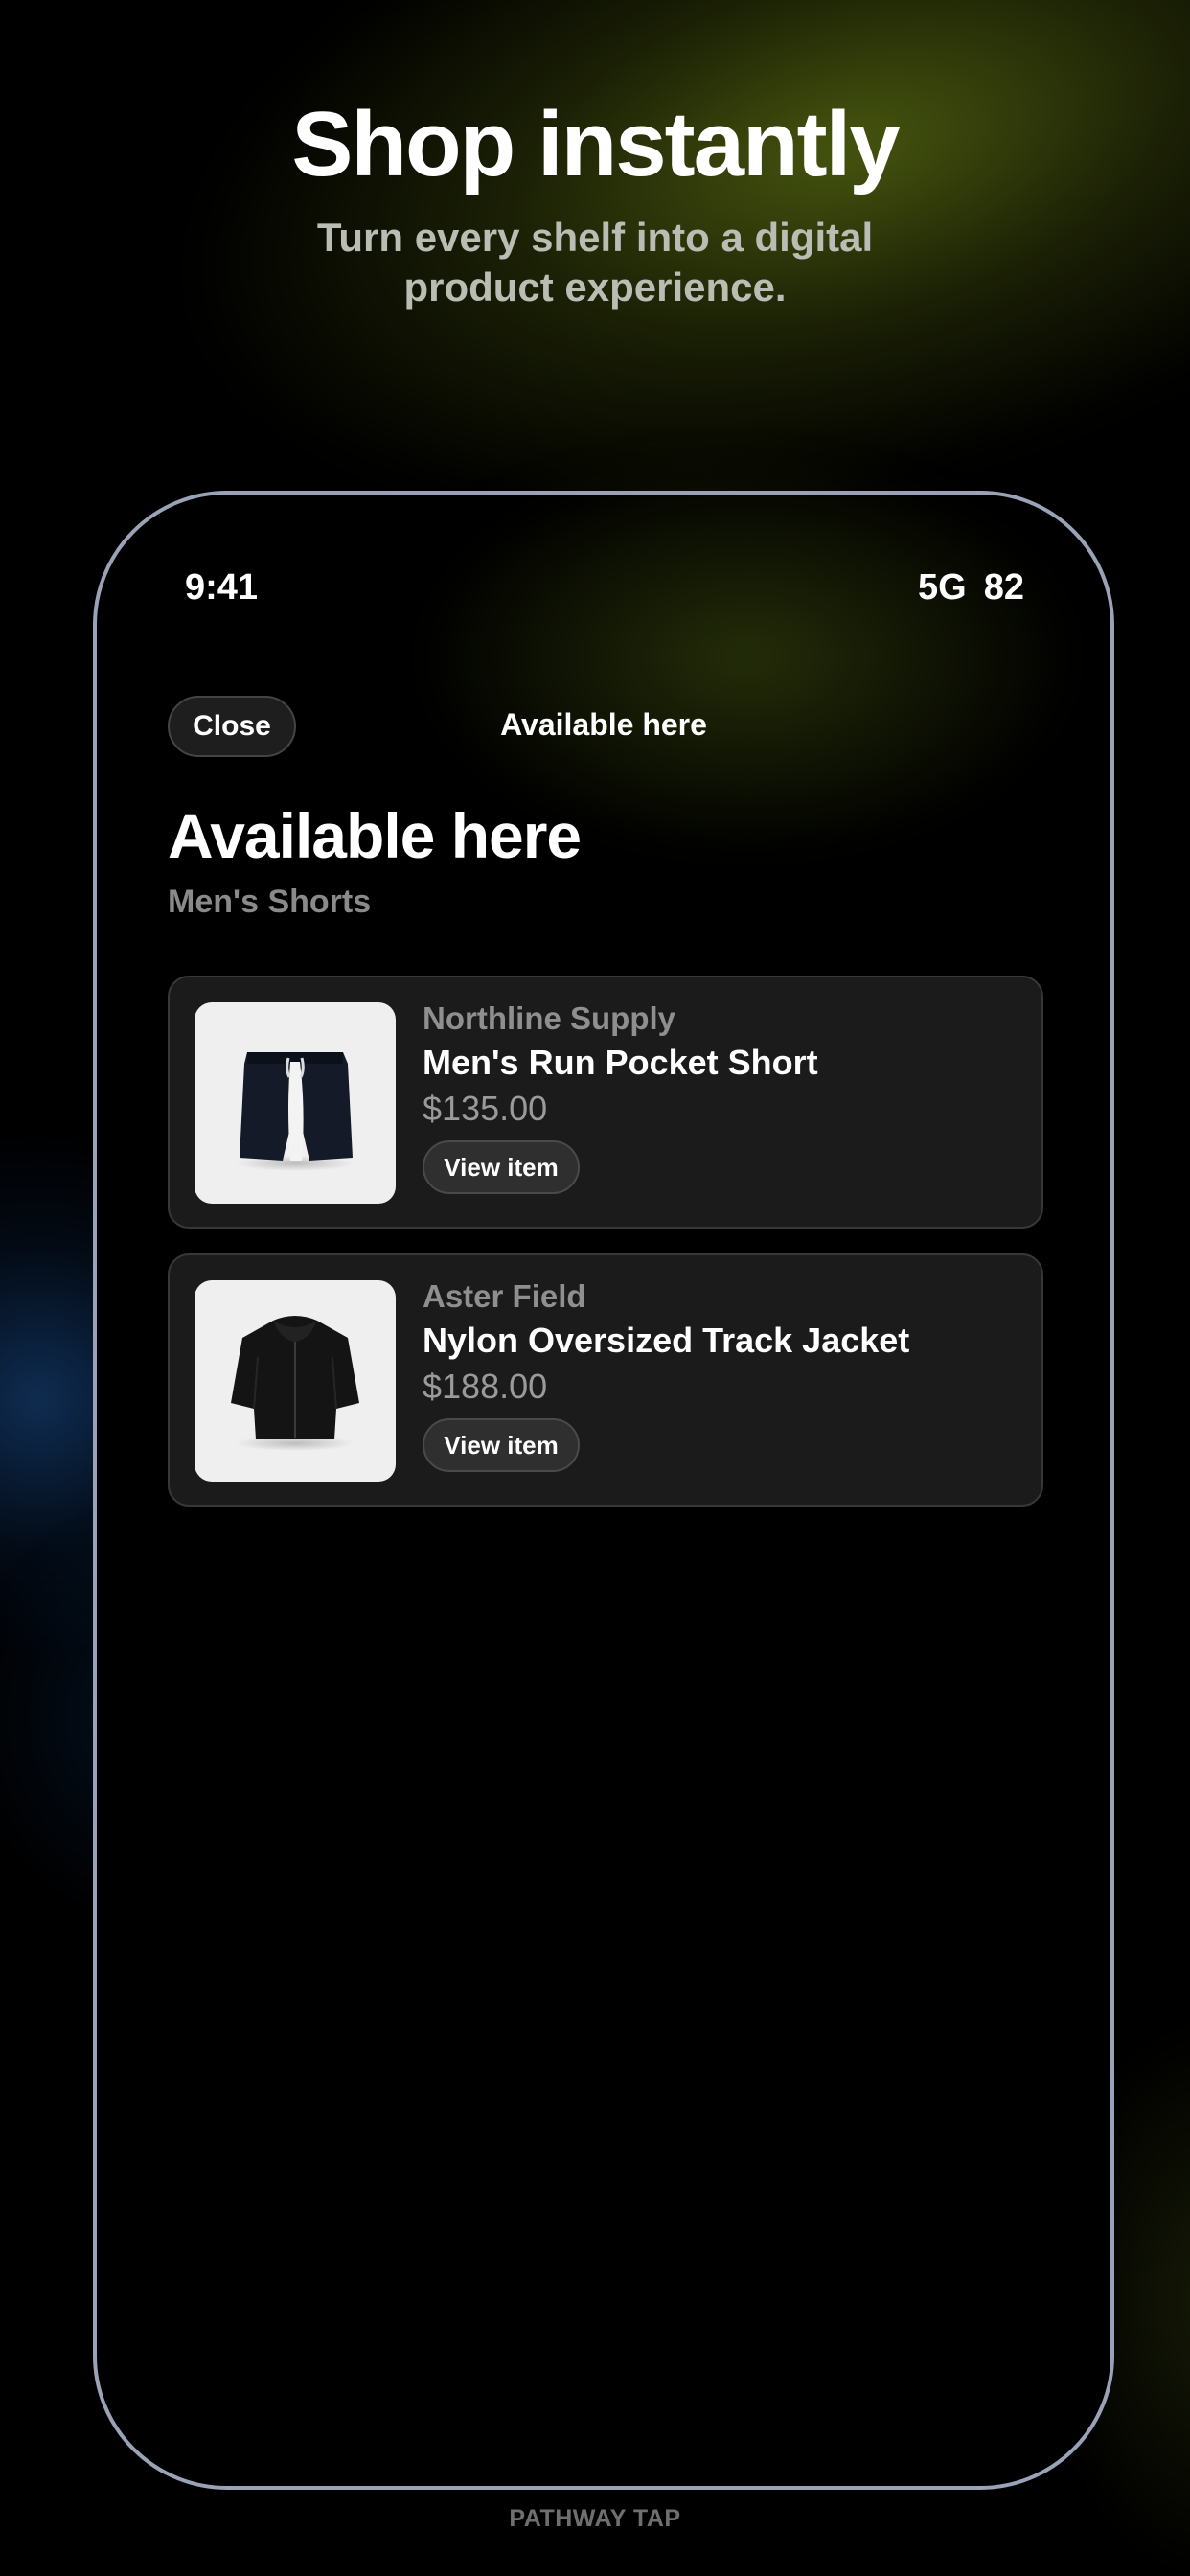 The image size is (1190, 2576). What do you see at coordinates (621, 1062) in the screenshot?
I see `product-name: Men's Run Pocket Short` at bounding box center [621, 1062].